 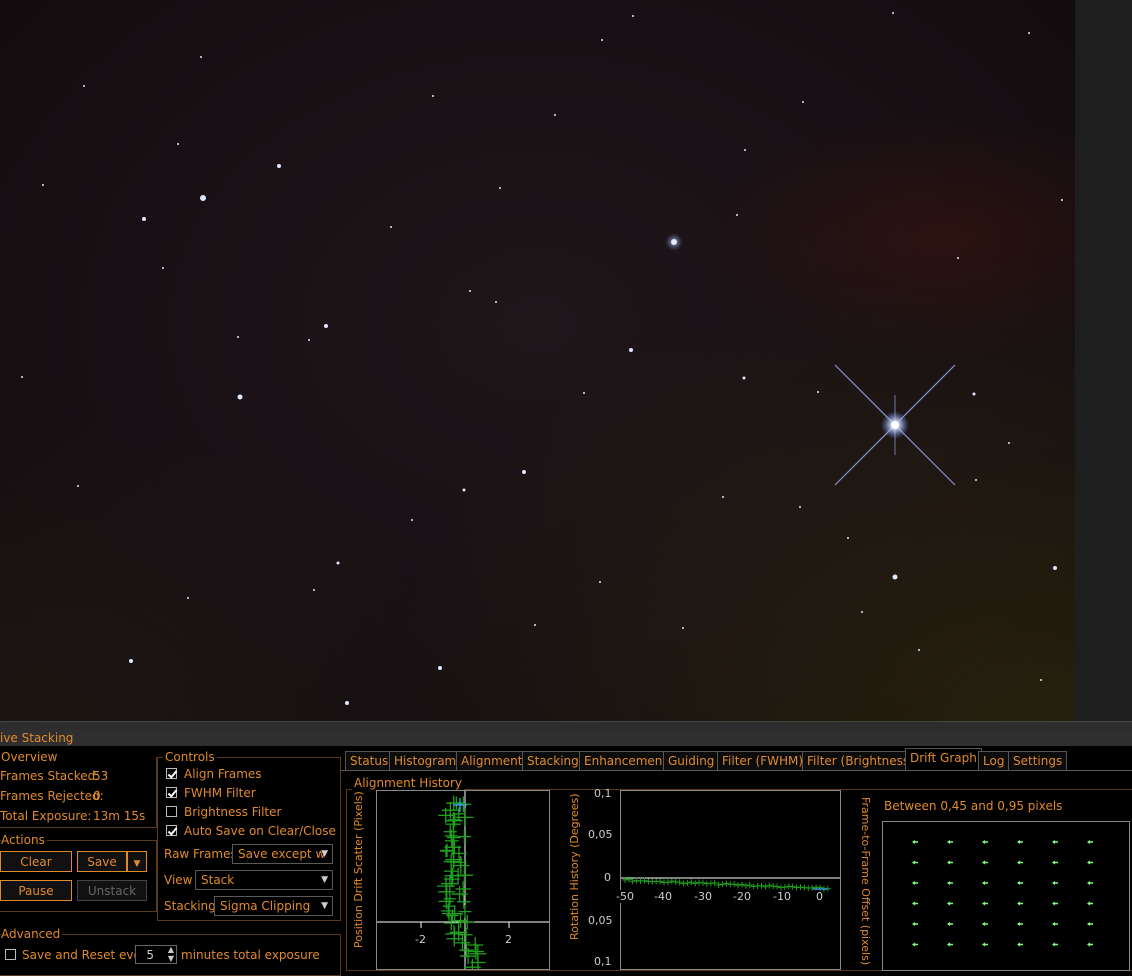 What do you see at coordinates (232, 812) in the screenshot?
I see `brightness-filter-label: Brightness Filter` at bounding box center [232, 812].